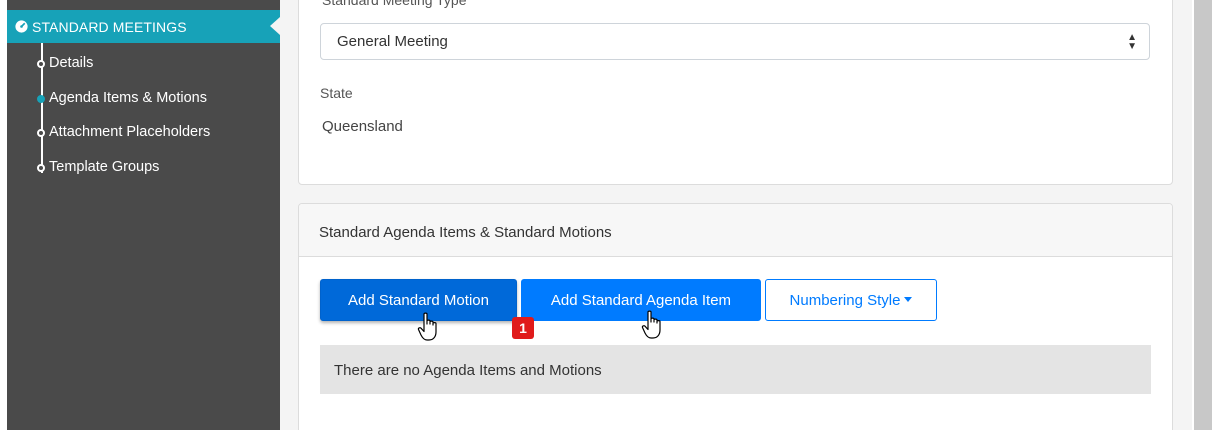 Image resolution: width=1214 pixels, height=430 pixels. I want to click on sidebar-item-label: Template Groups, so click(104, 167).